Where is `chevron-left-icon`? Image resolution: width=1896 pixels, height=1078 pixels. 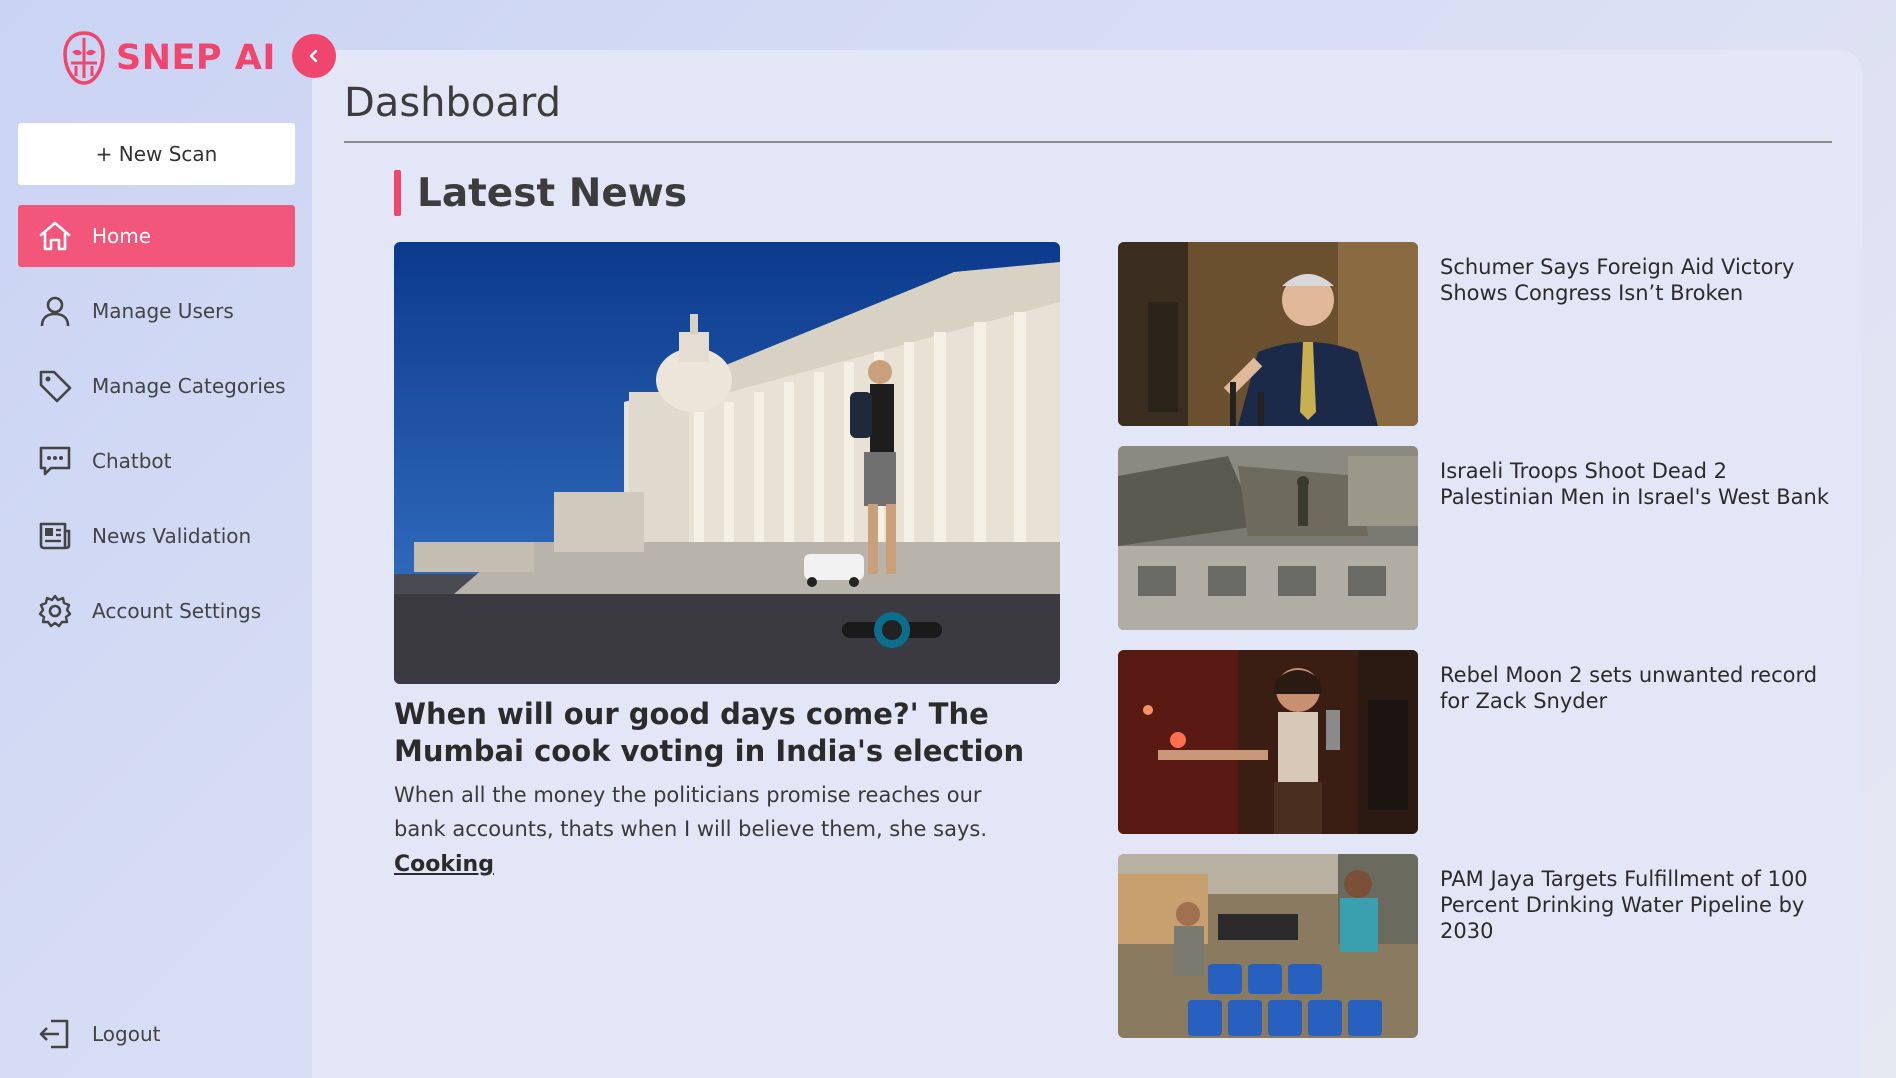 chevron-left-icon is located at coordinates (314, 56).